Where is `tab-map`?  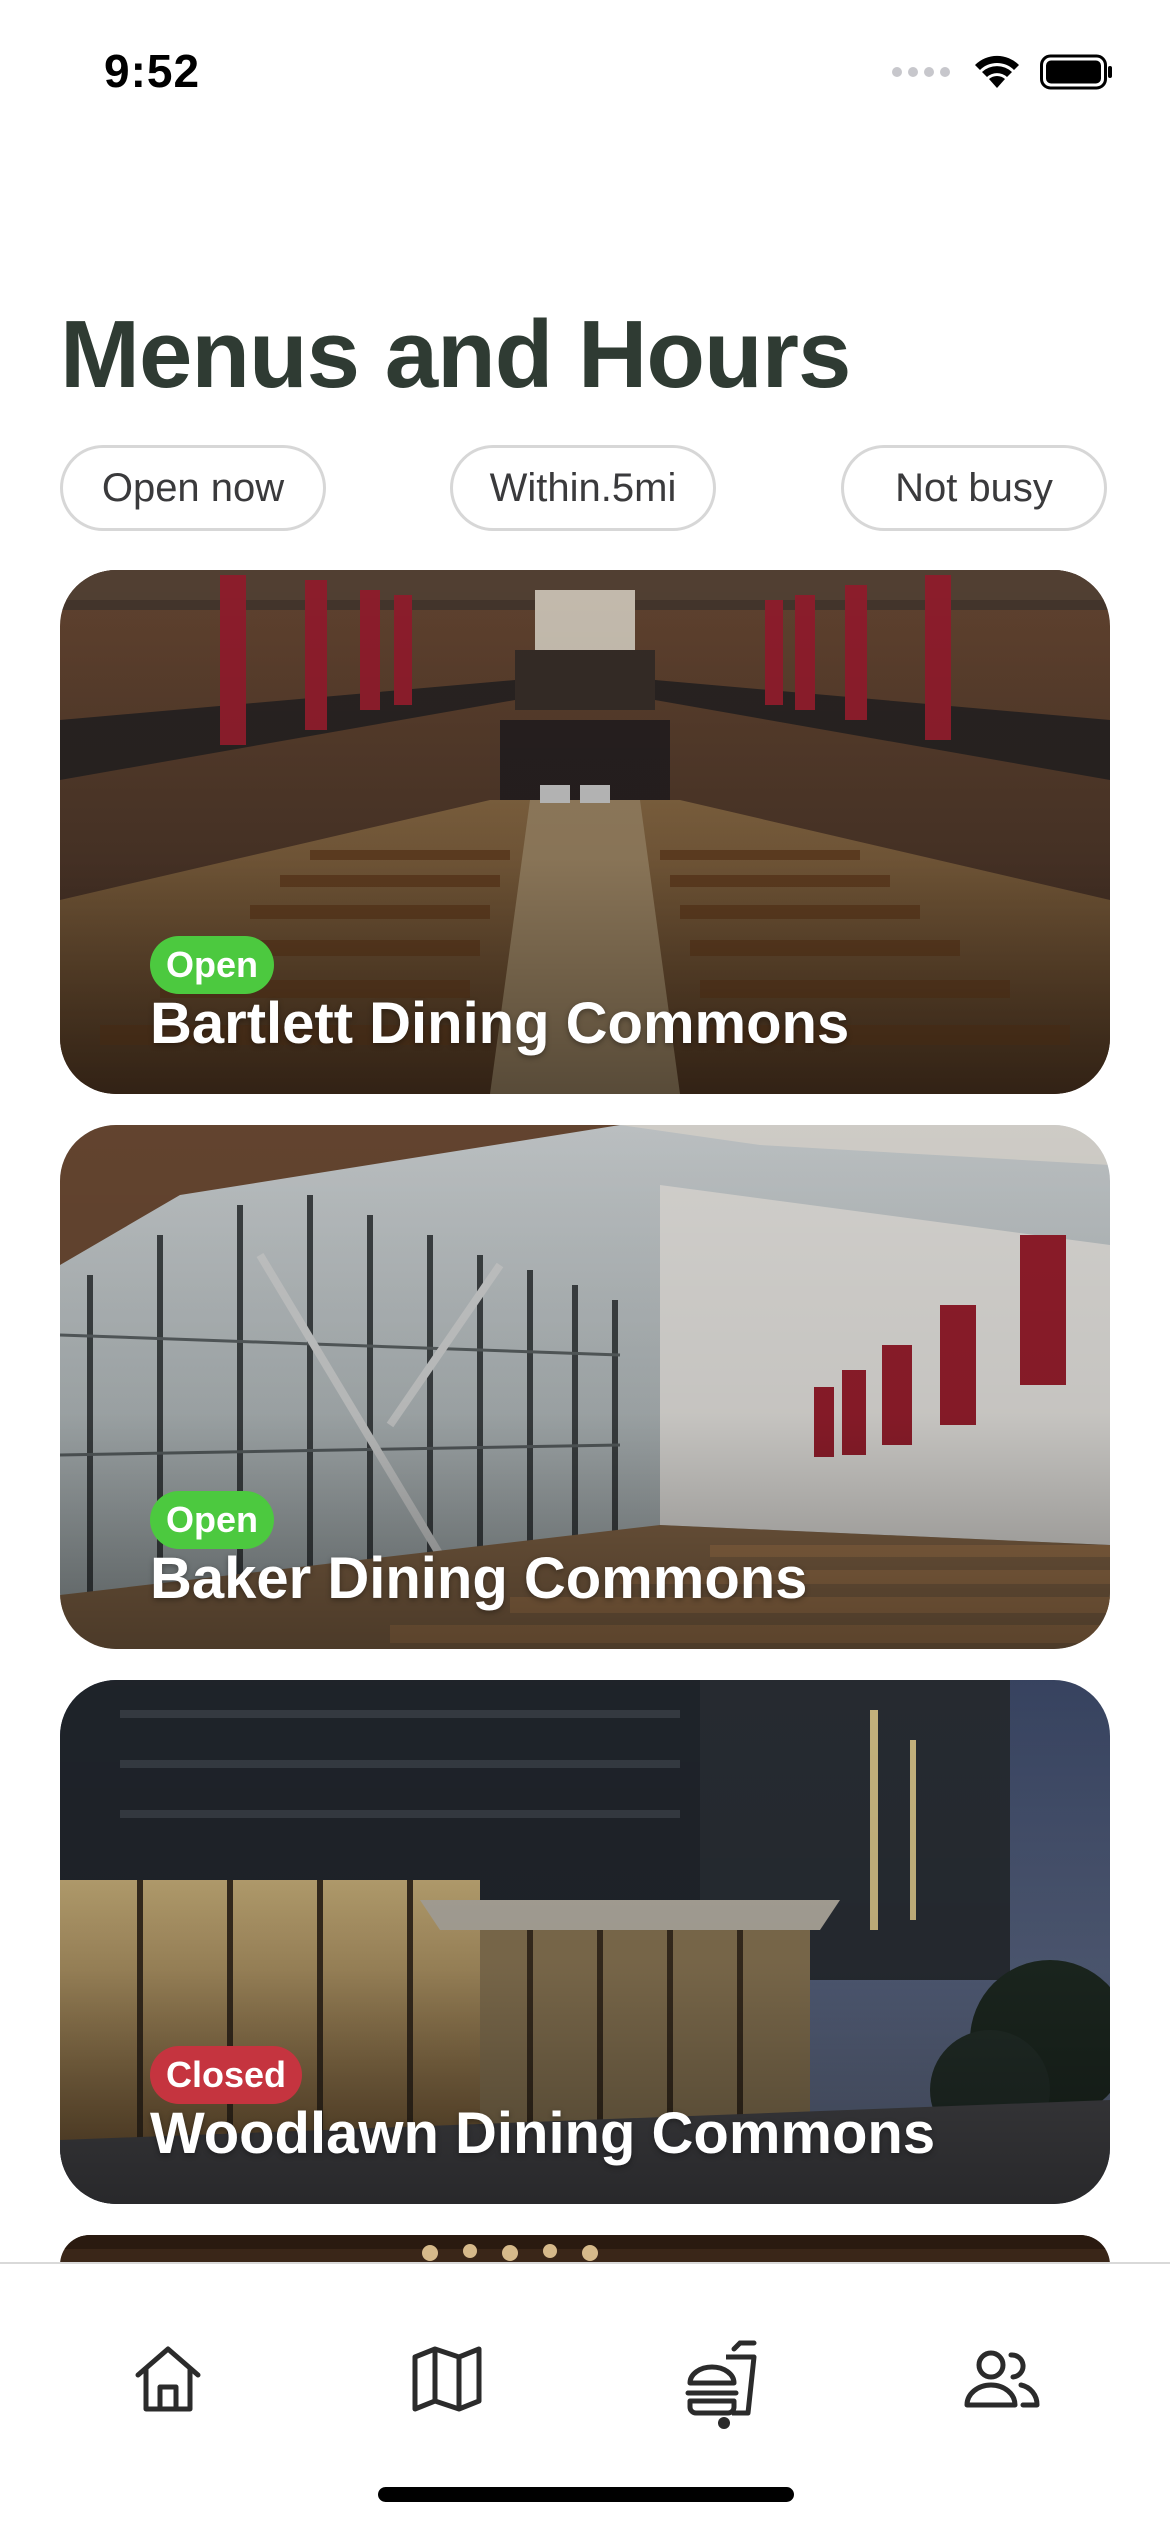
tab-map is located at coordinates (447, 2379).